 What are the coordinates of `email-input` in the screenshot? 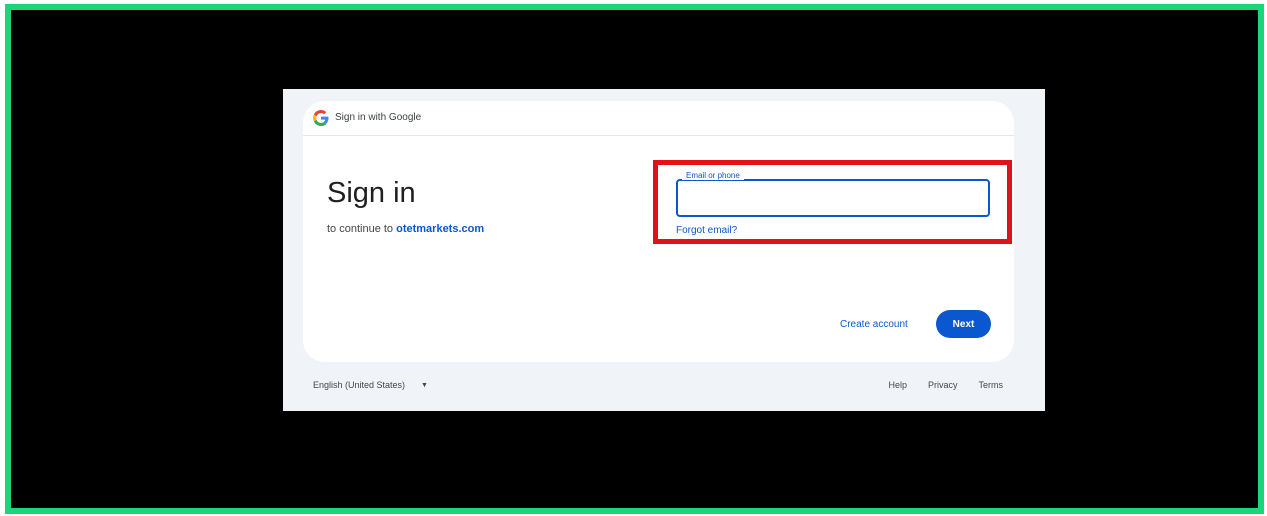 It's located at (833, 198).